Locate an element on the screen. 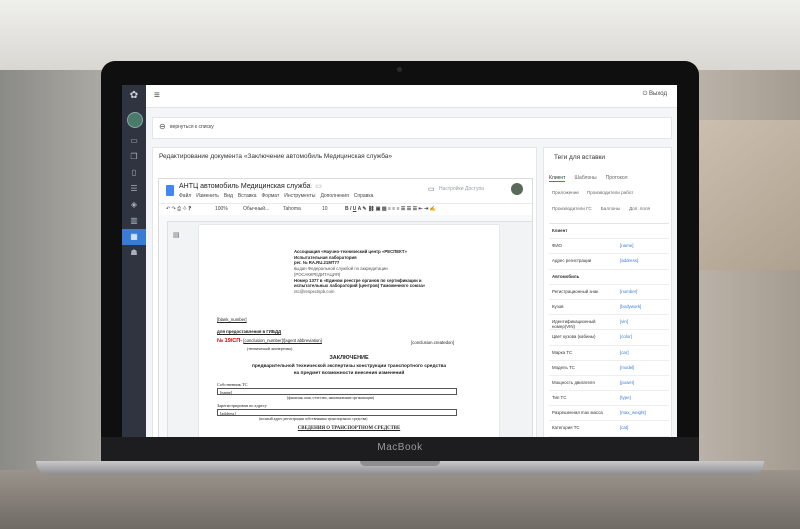 The image size is (800, 529). menu-tools: Инструменты is located at coordinates (299, 196).